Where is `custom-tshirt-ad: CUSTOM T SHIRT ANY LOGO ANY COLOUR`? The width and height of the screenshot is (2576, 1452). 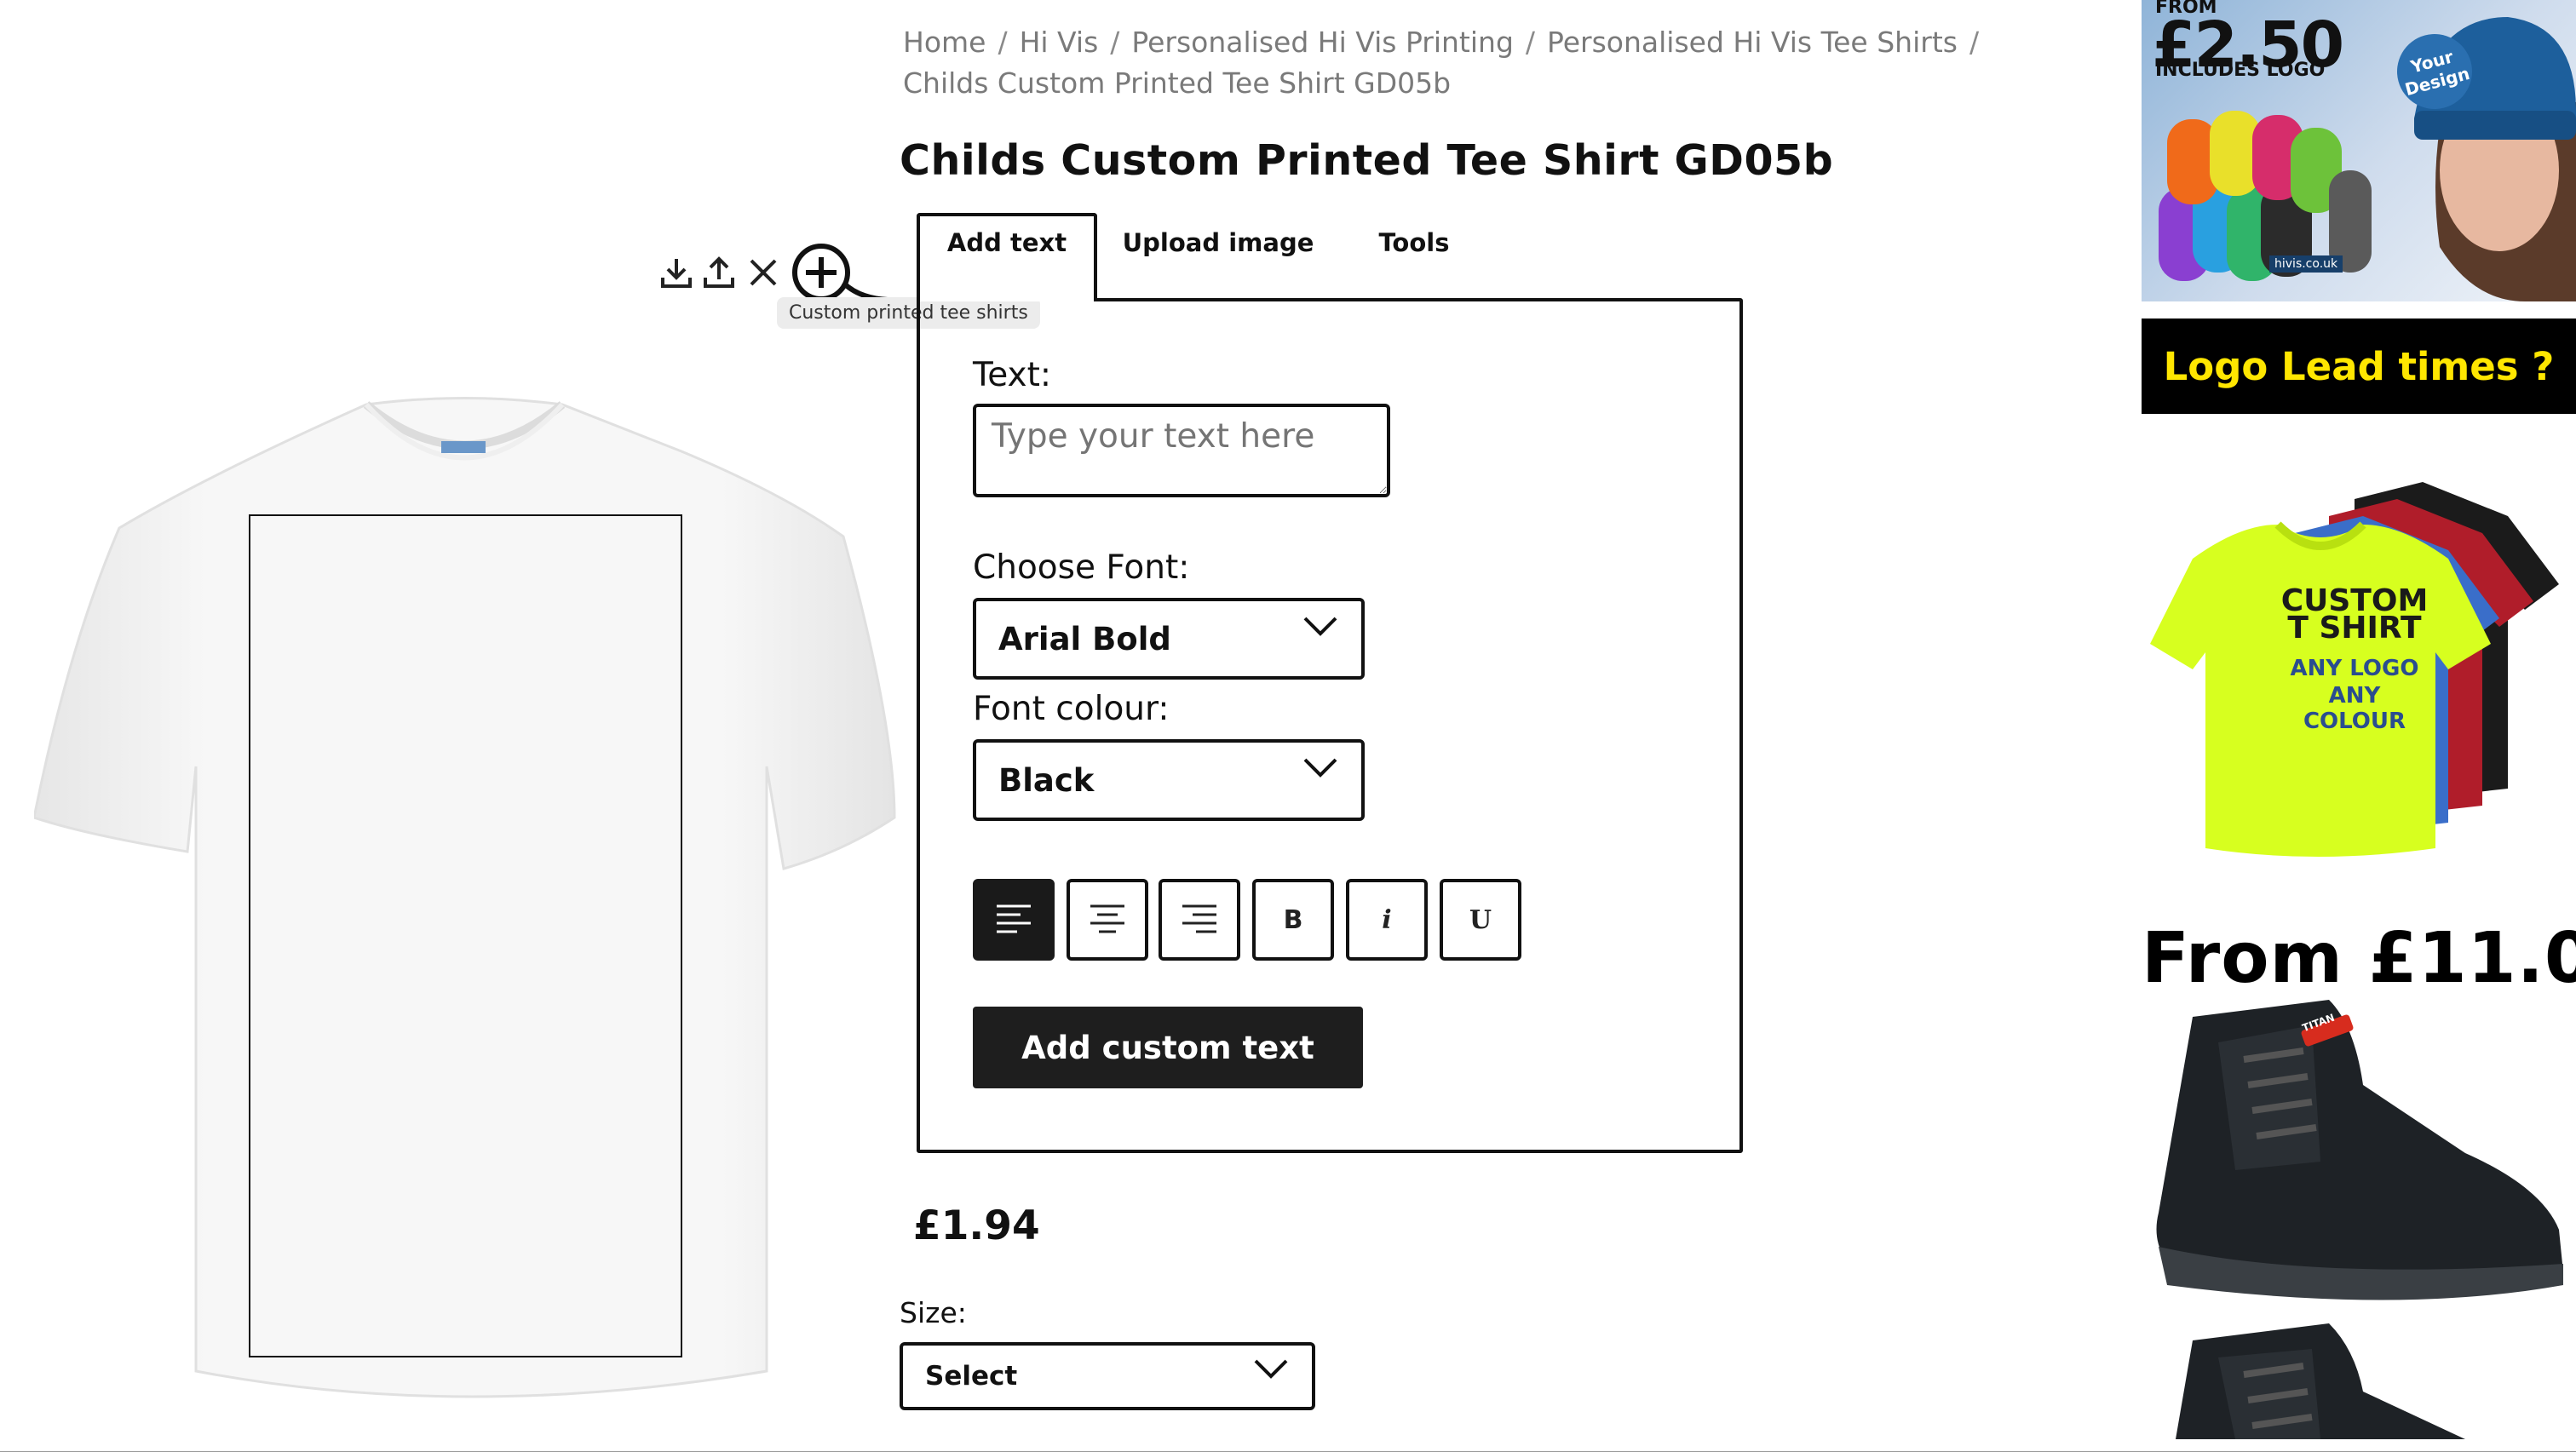 custom-tshirt-ad: CUSTOM T SHIRT ANY LOGO ANY COLOUR is located at coordinates (2359, 669).